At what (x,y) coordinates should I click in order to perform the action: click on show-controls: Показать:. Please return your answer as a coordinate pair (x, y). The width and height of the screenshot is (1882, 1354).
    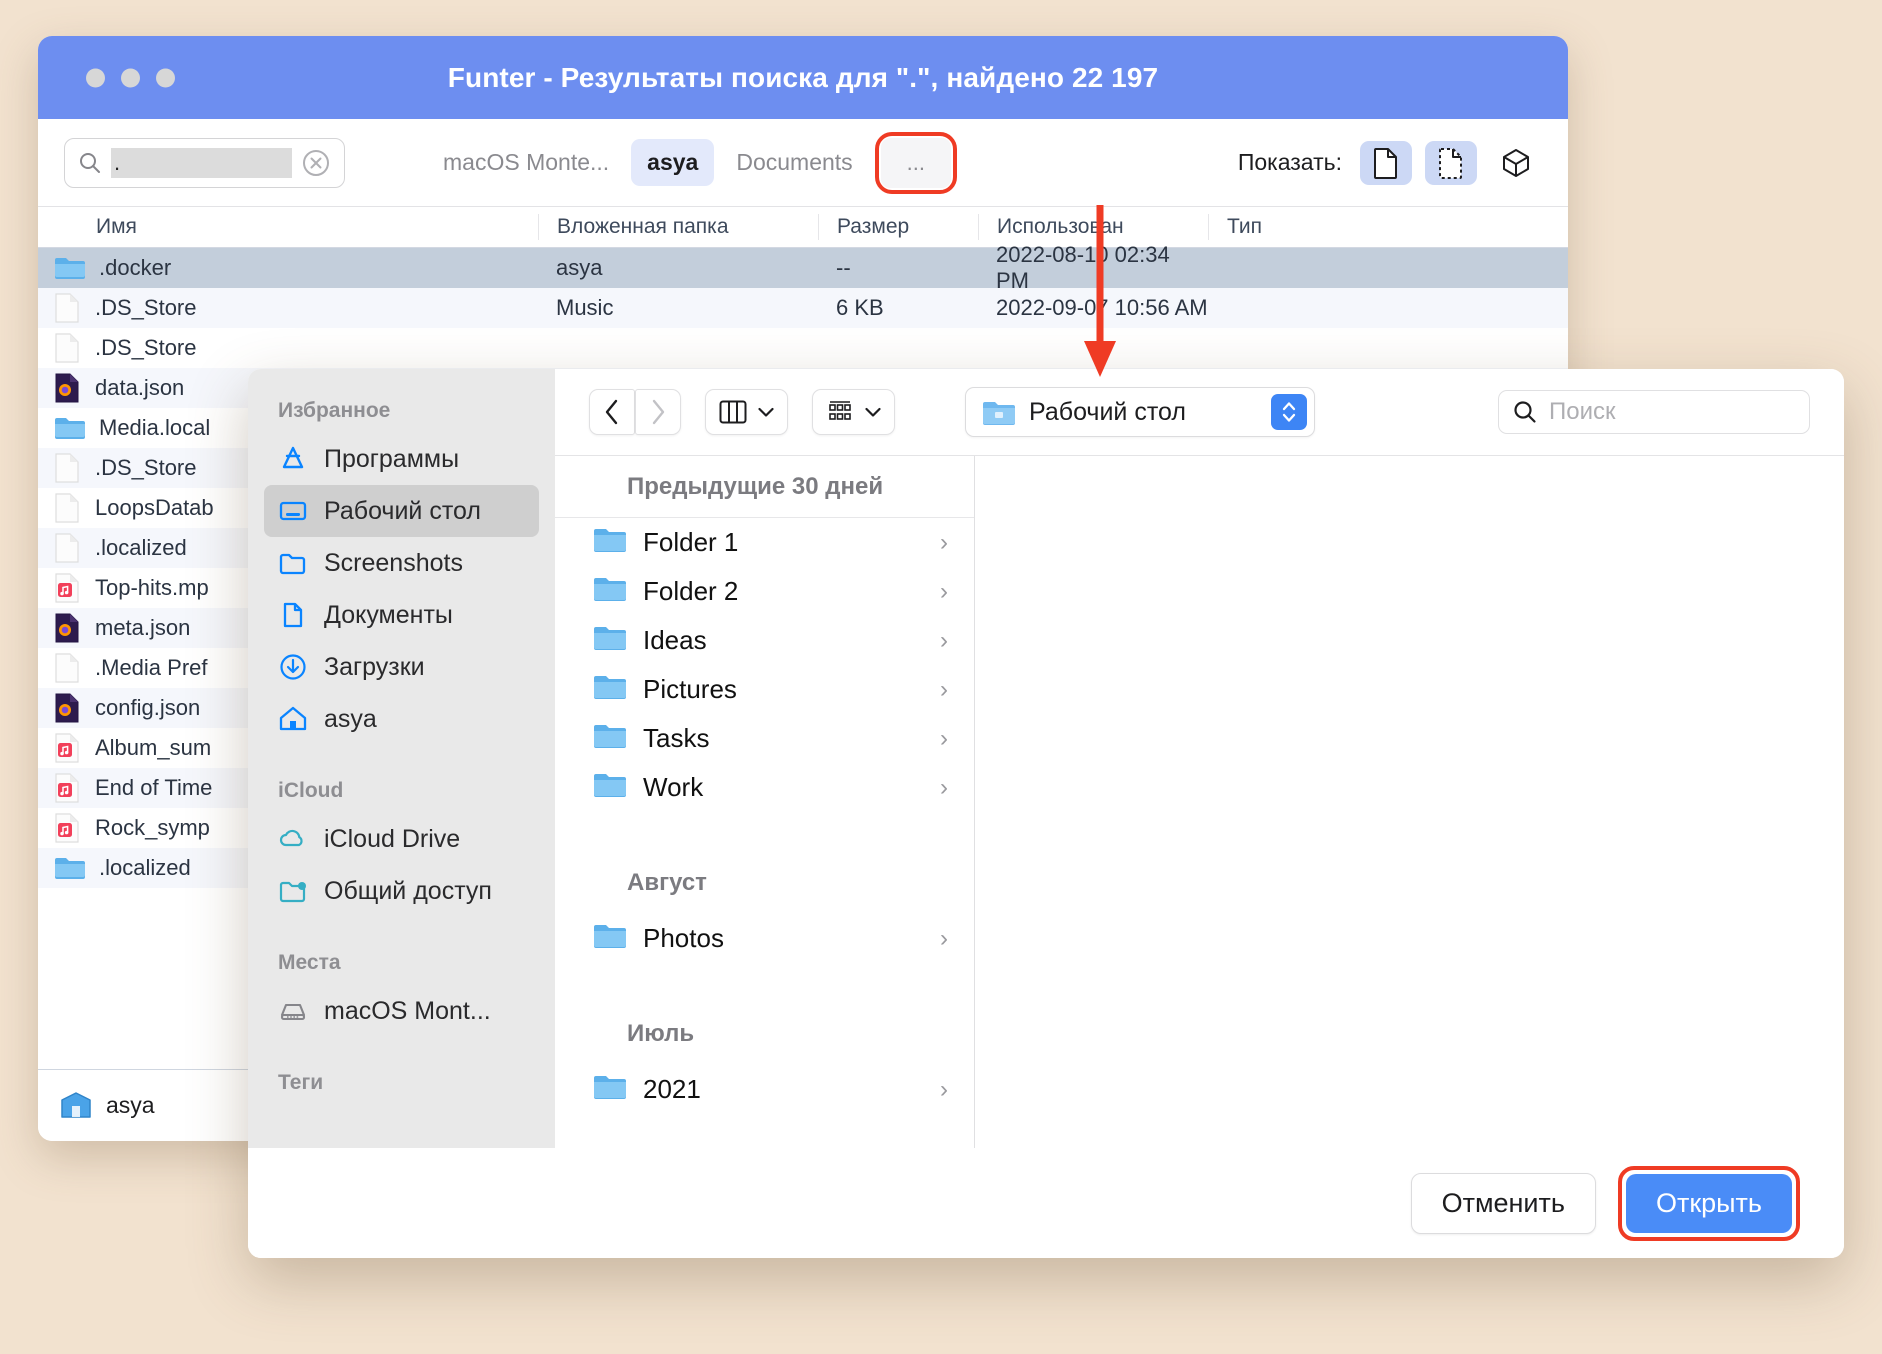
    Looking at the image, I should click on (1390, 162).